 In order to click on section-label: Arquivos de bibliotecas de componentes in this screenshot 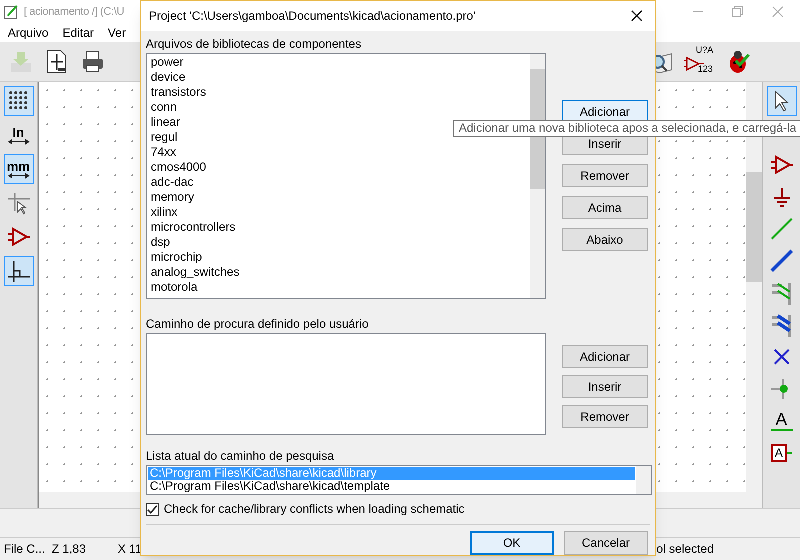, I will do `click(254, 44)`.